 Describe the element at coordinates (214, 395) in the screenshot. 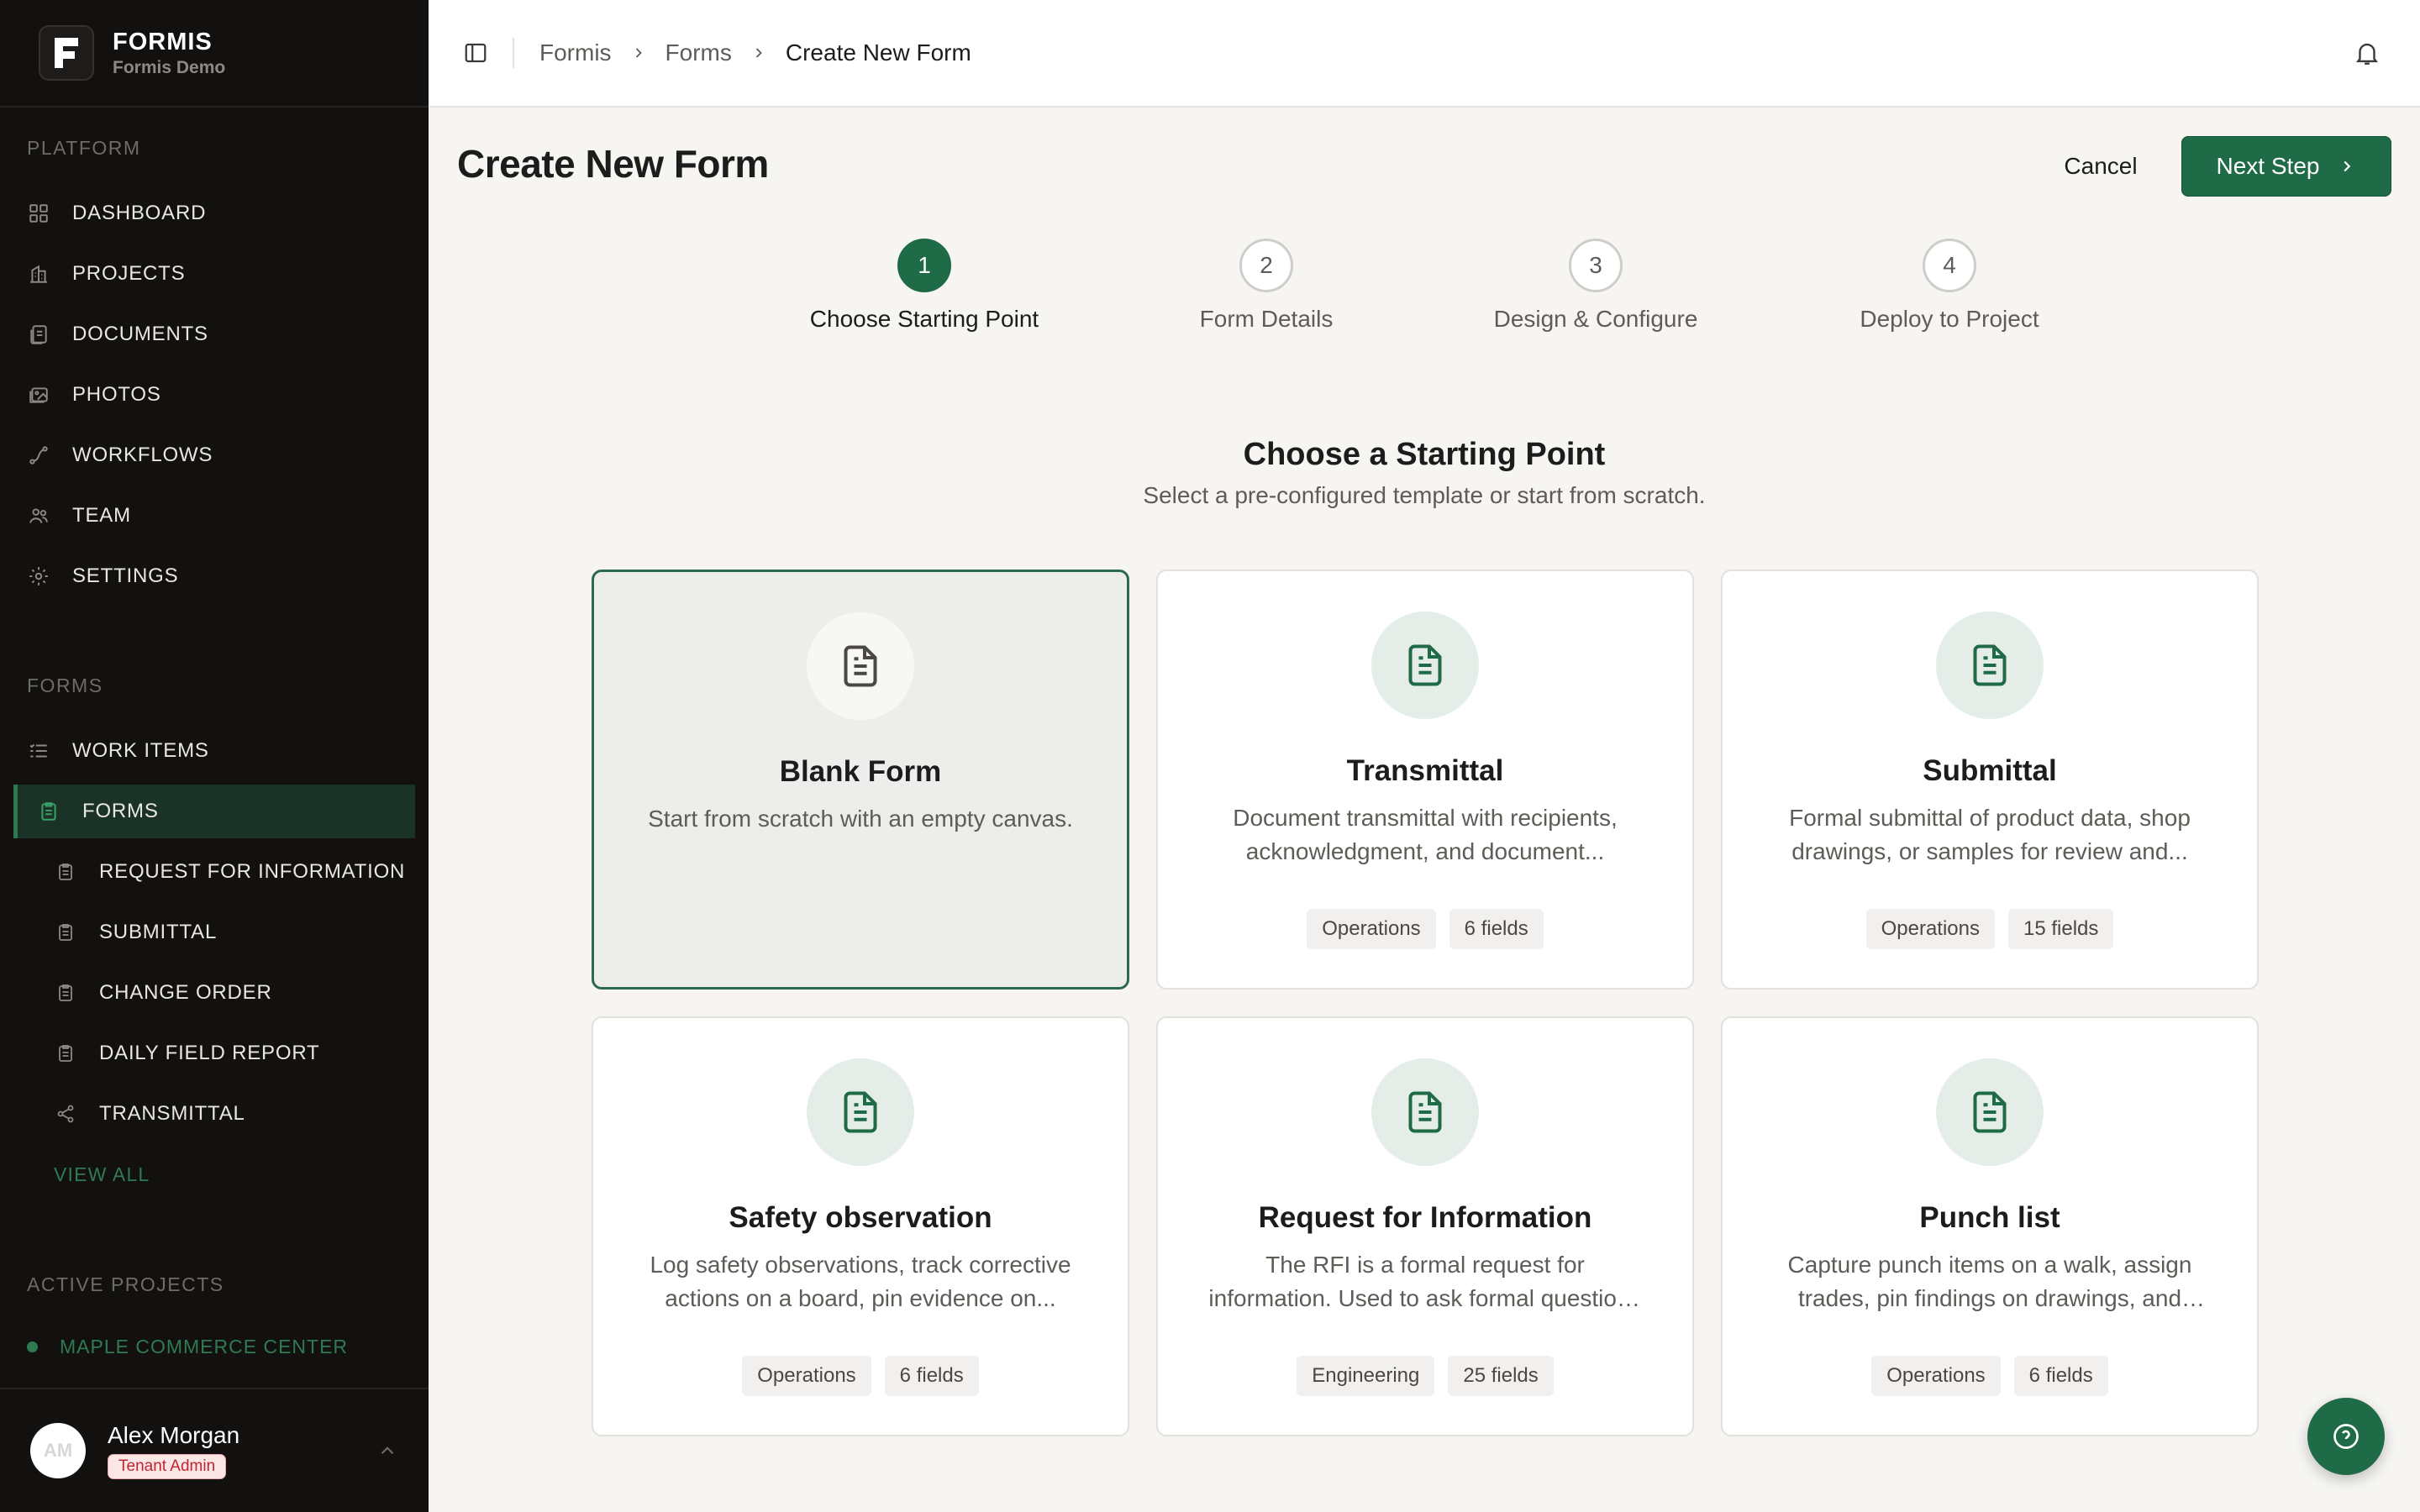

I see `sidebar-item-photos: PHOTOS` at that location.